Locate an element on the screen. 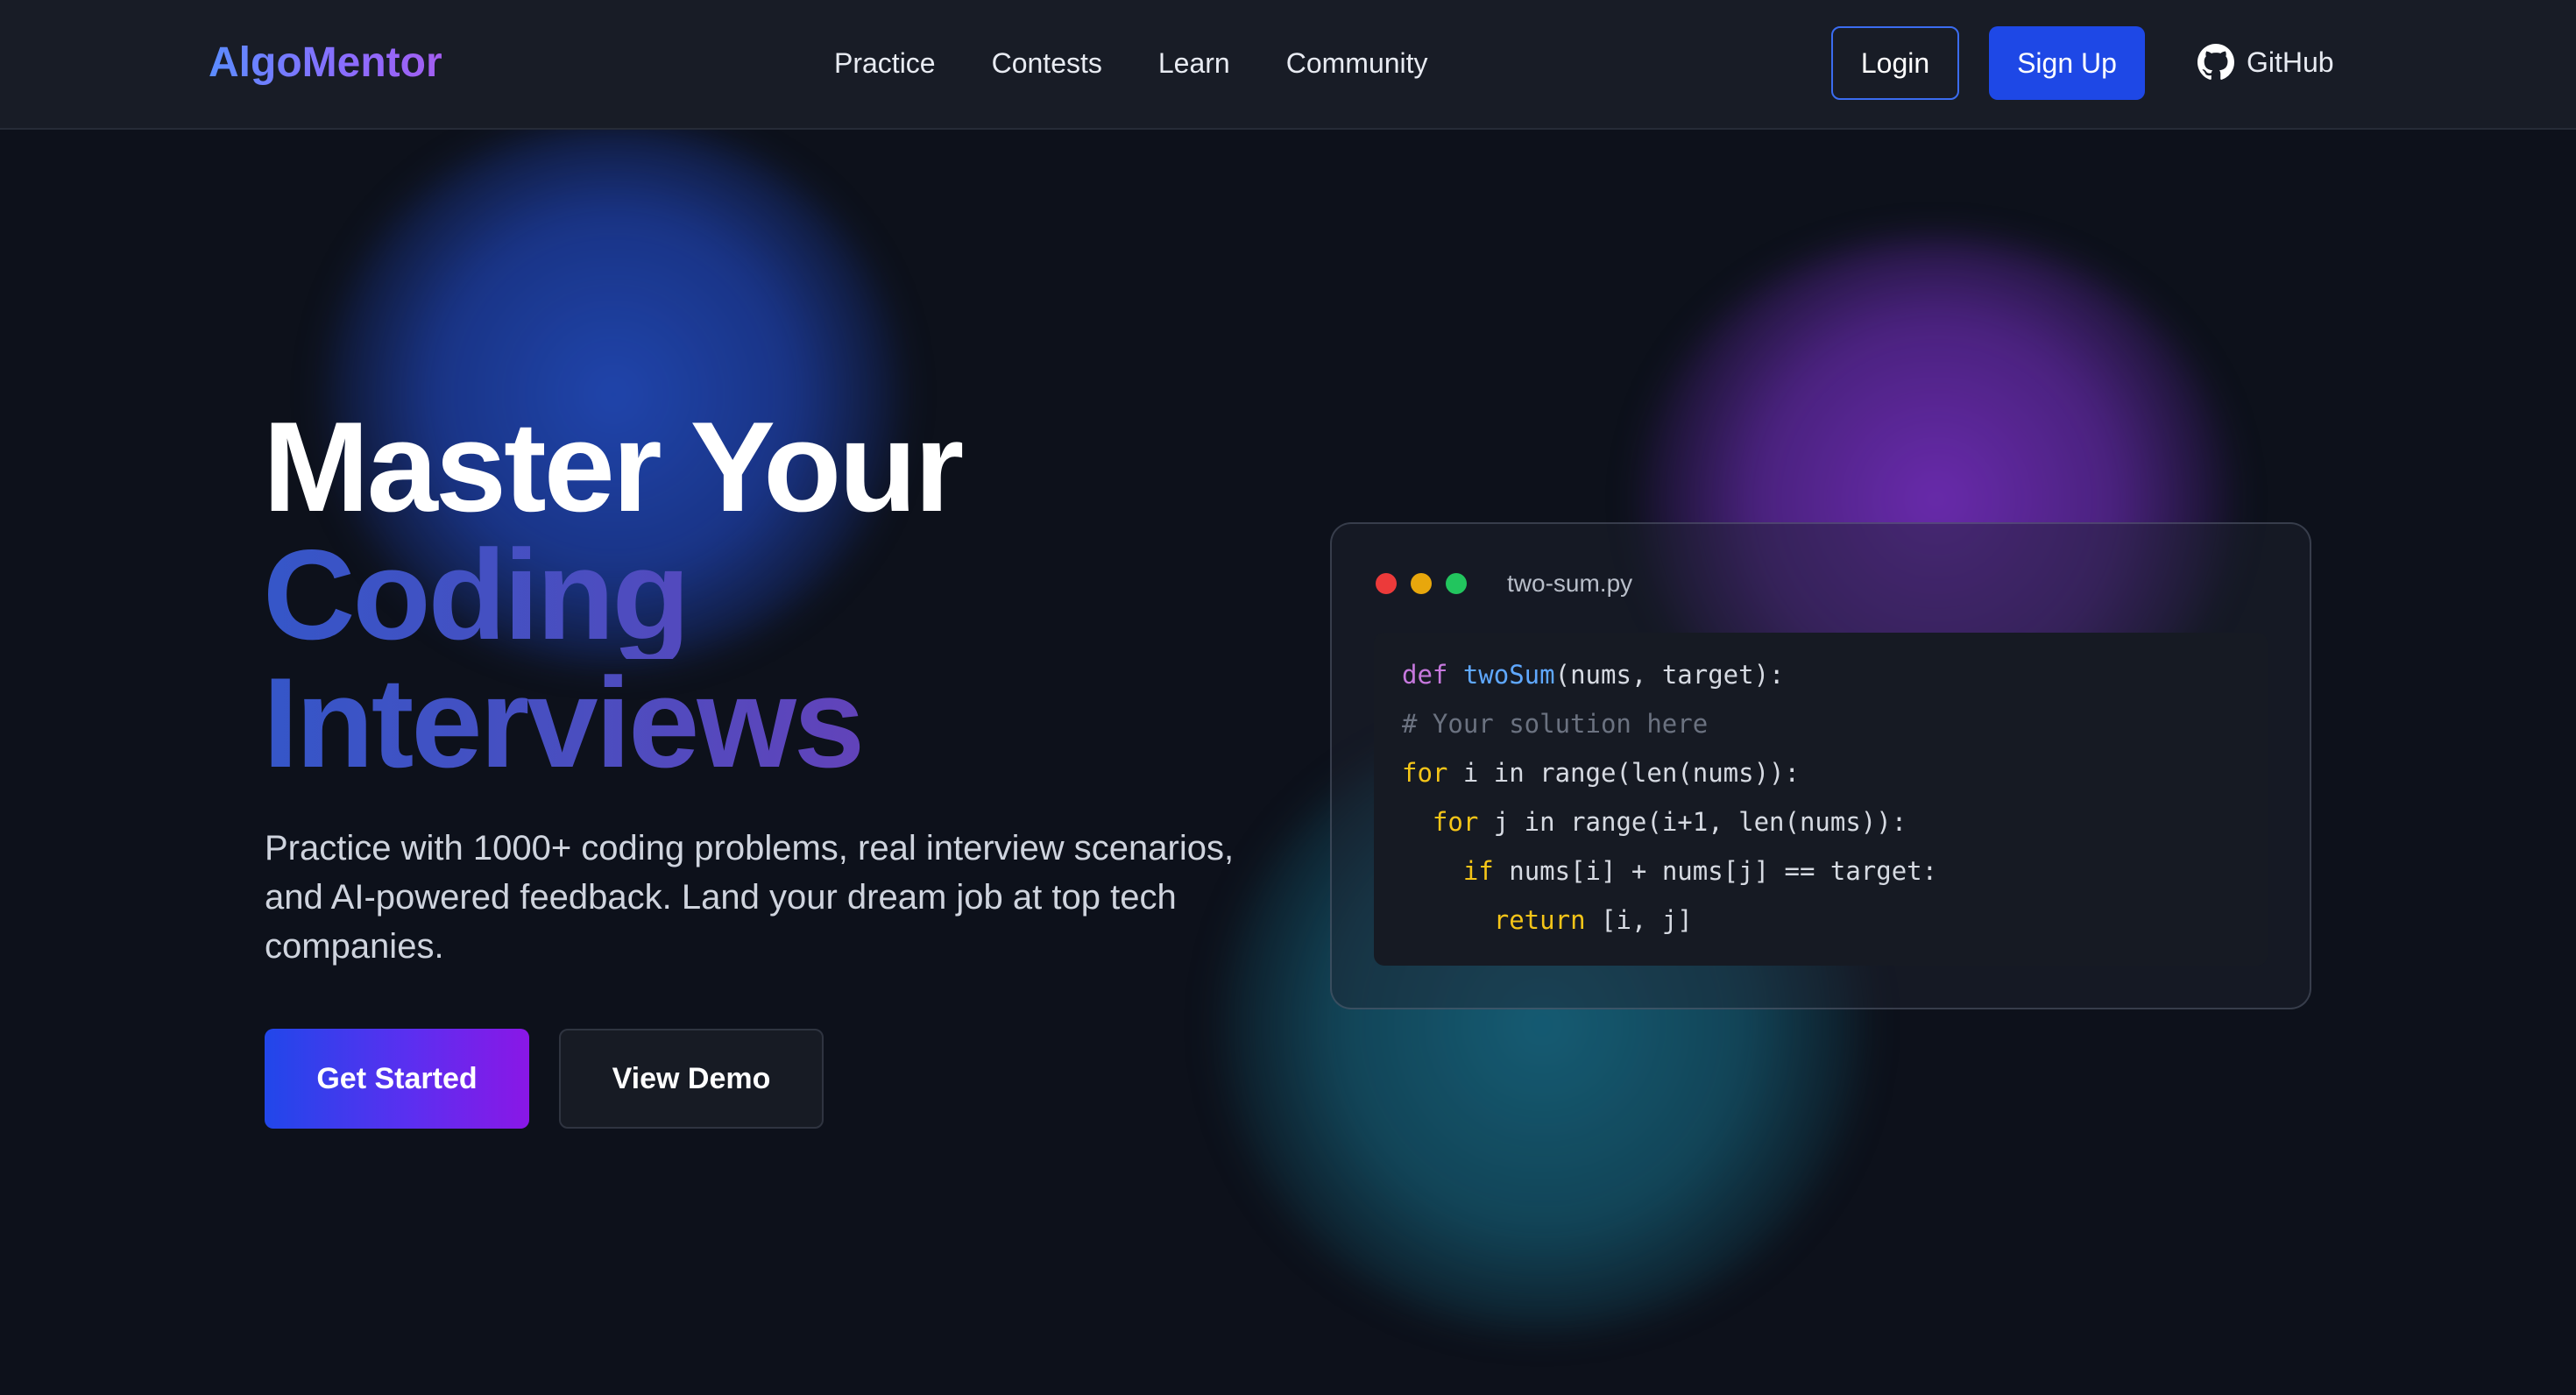 The image size is (2576, 1395). nav-links: Practice Contests Learn Community is located at coordinates (1131, 63).